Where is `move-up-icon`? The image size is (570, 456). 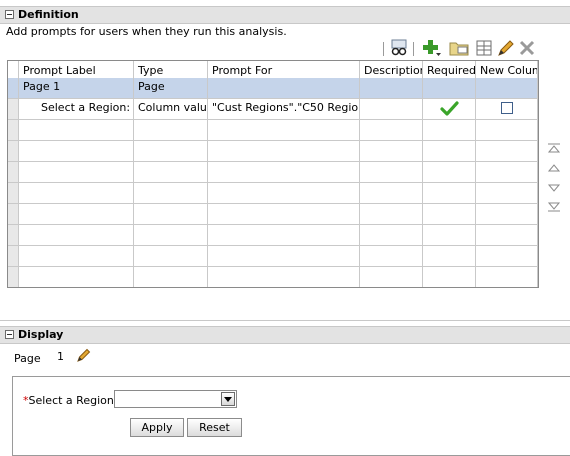 move-up-icon is located at coordinates (554, 168).